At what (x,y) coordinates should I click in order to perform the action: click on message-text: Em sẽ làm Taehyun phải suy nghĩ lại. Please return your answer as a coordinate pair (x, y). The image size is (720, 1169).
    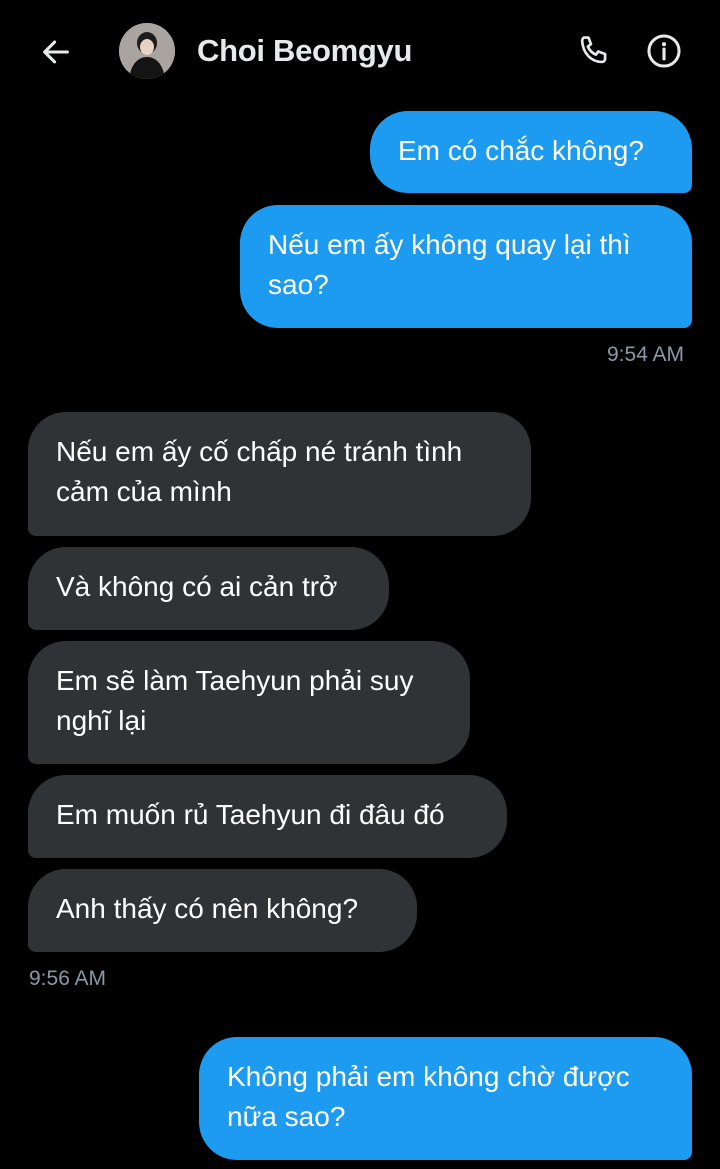
    Looking at the image, I should click on (235, 700).